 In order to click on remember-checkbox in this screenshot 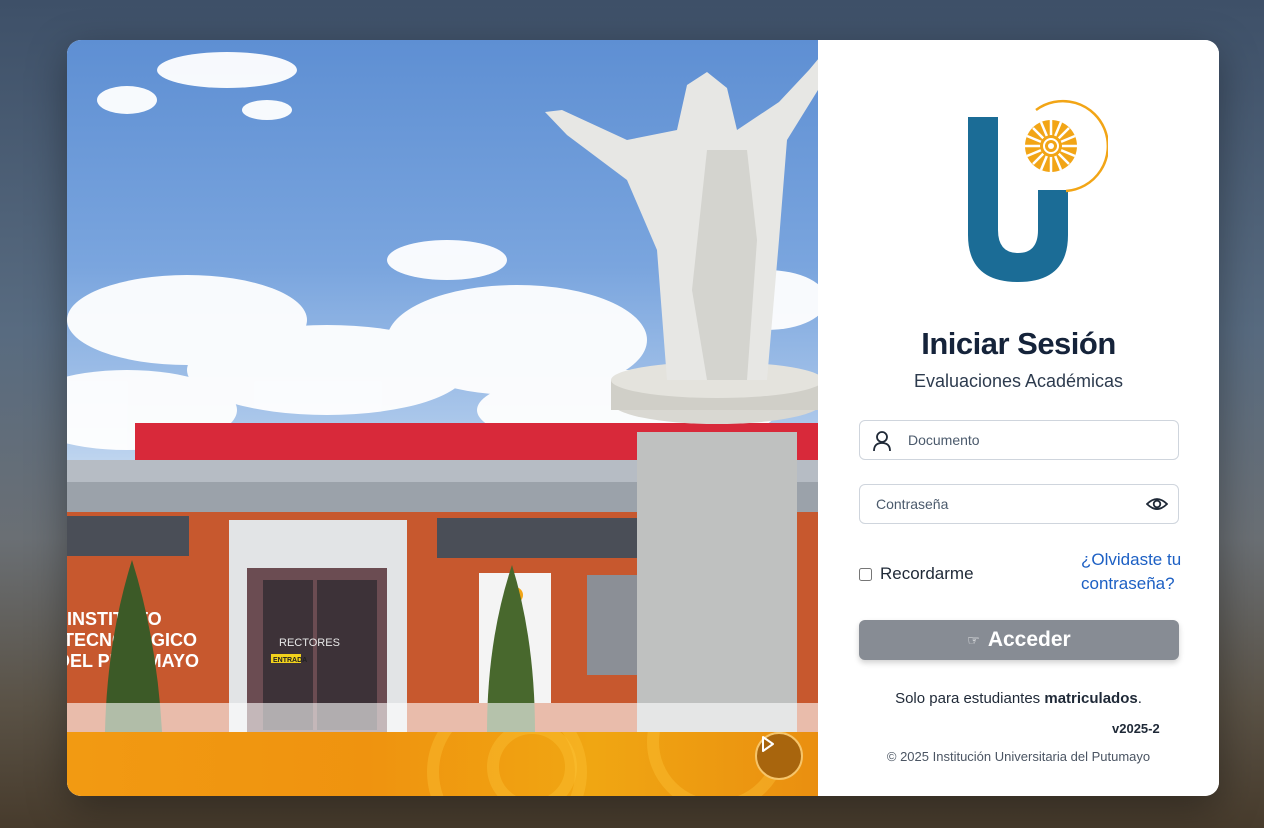, I will do `click(865, 574)`.